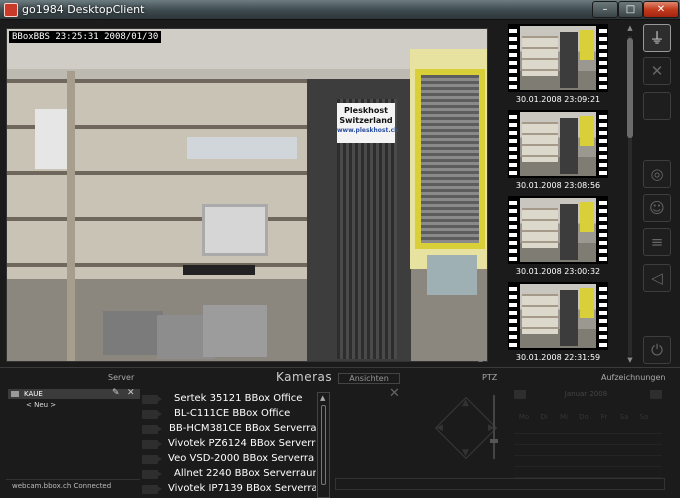 The width and height of the screenshot is (680, 498). What do you see at coordinates (490, 377) in the screenshot?
I see `ptz-section-label: PTZ` at bounding box center [490, 377].